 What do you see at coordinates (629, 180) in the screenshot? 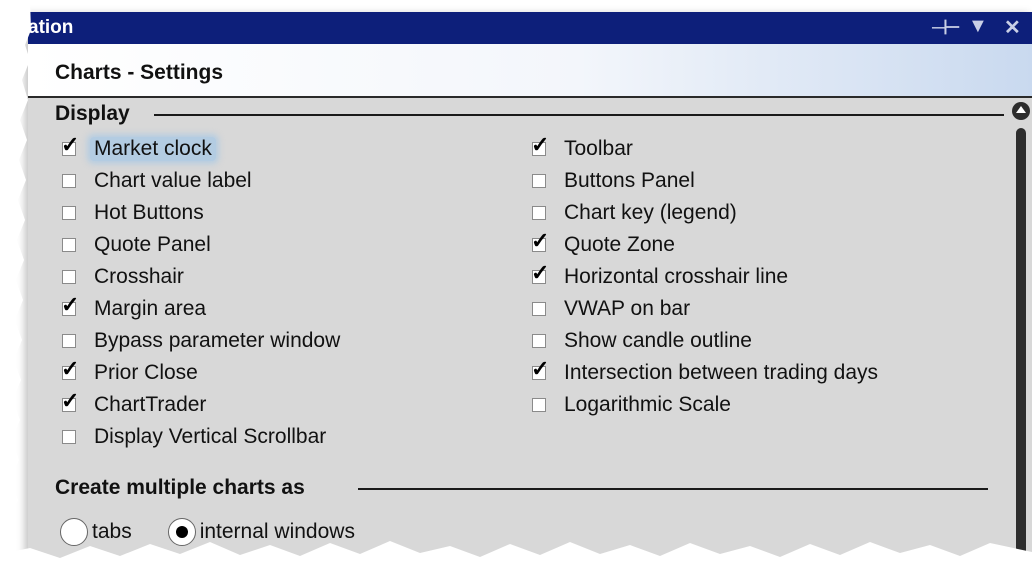
I see `checkbox-label: Buttons Panel` at bounding box center [629, 180].